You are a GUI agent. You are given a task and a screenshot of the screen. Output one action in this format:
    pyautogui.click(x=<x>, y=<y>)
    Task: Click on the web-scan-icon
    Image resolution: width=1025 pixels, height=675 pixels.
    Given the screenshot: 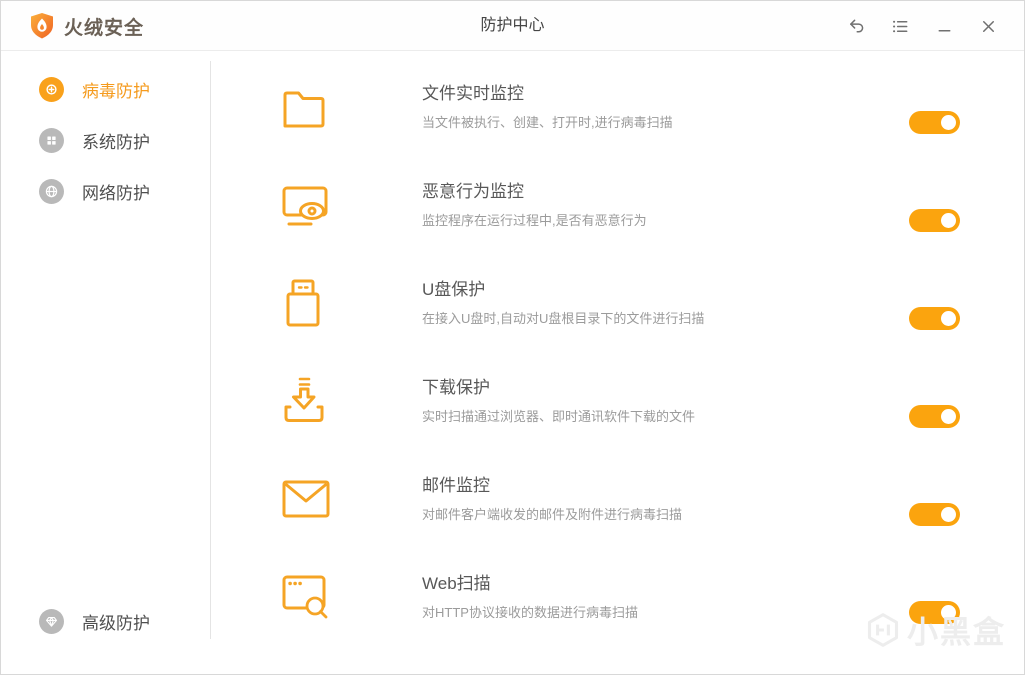 What is the action you would take?
    pyautogui.click(x=305, y=597)
    